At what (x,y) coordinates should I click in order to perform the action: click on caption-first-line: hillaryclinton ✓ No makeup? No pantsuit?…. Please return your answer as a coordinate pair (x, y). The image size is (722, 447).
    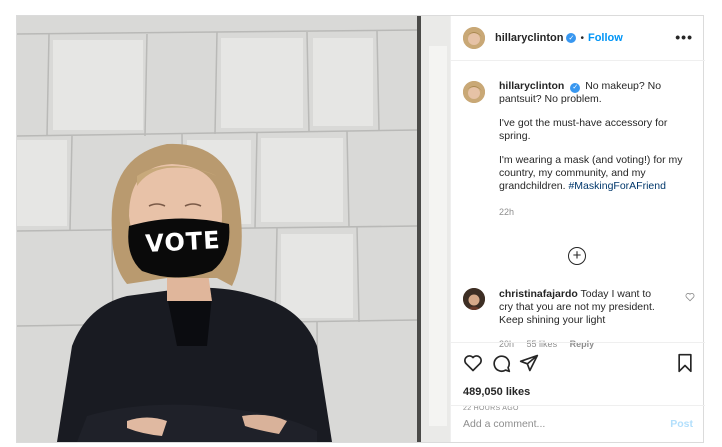
    Looking at the image, I should click on (592, 93).